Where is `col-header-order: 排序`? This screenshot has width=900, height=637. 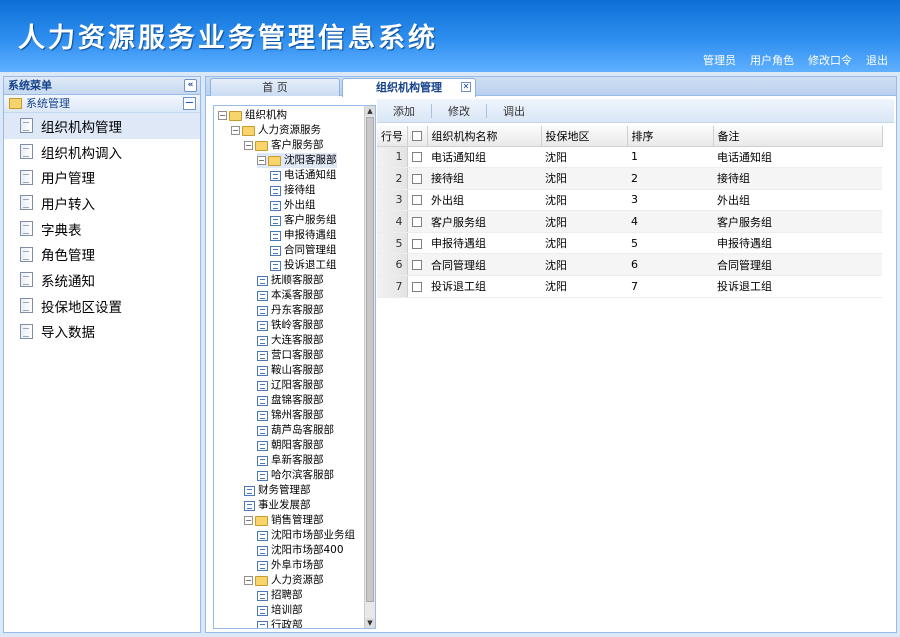 col-header-order: 排序 is located at coordinates (670, 136).